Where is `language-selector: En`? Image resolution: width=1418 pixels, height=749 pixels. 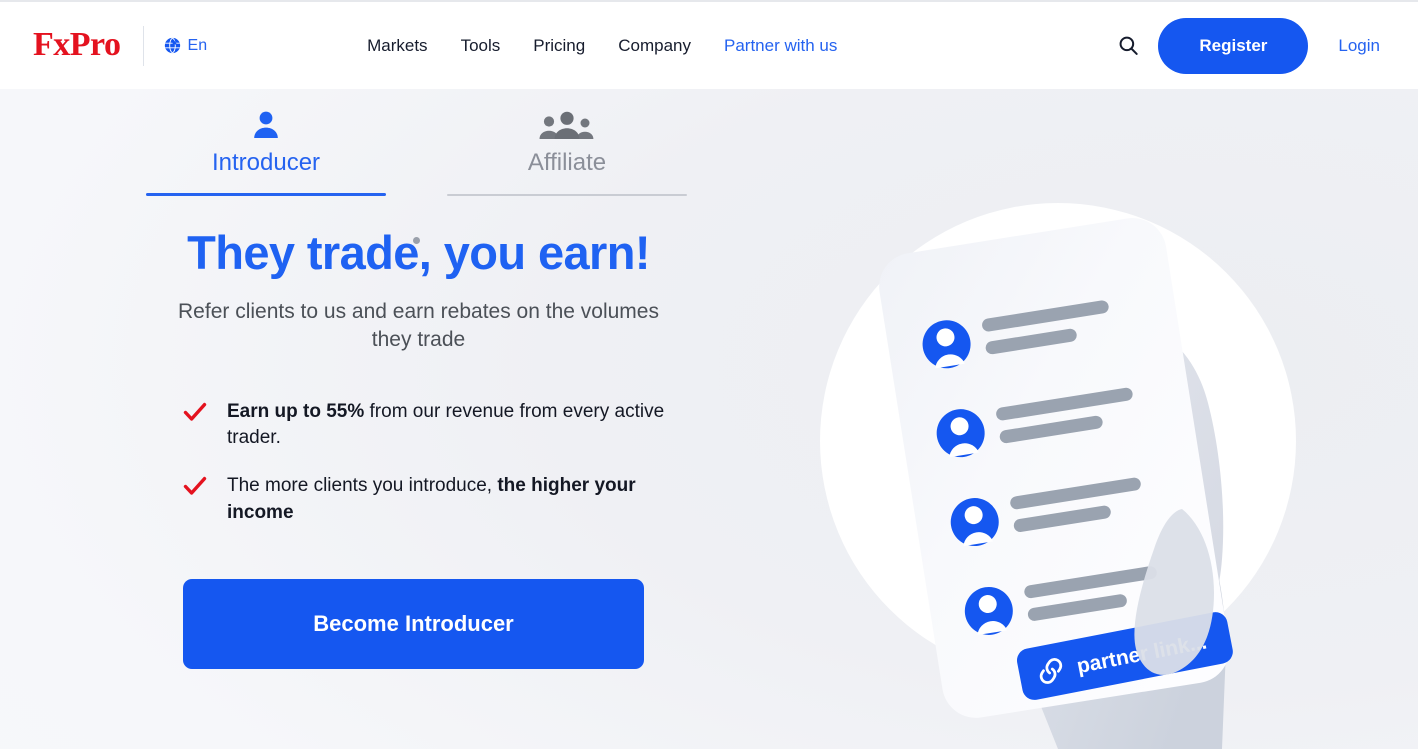 language-selector: En is located at coordinates (186, 45).